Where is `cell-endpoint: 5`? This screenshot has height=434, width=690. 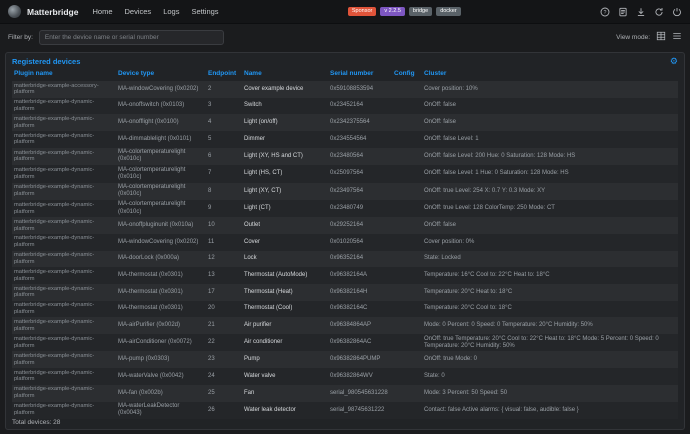
cell-endpoint: 5 is located at coordinates (210, 138).